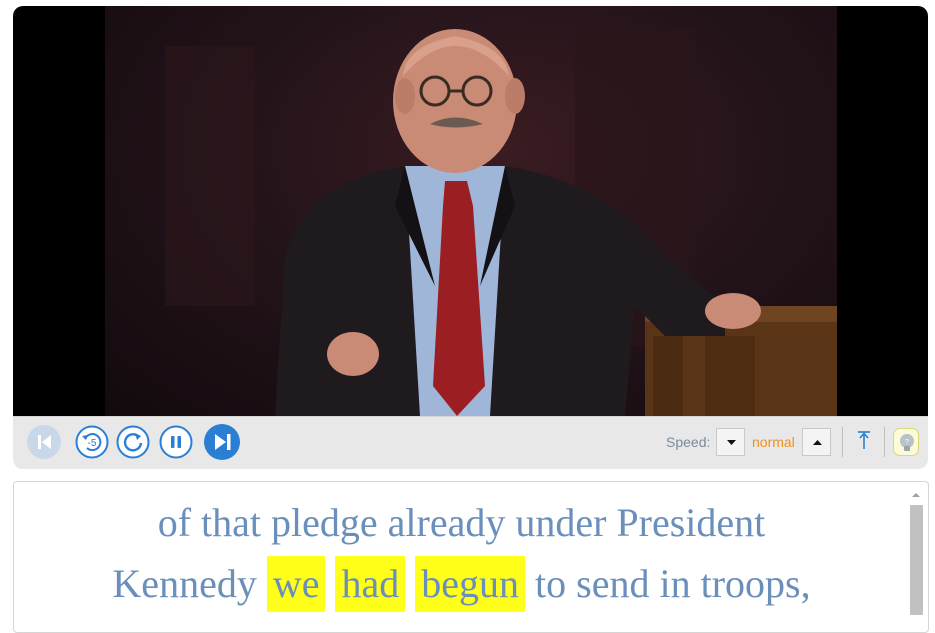  I want to click on transcript-word: in, so click(674, 583).